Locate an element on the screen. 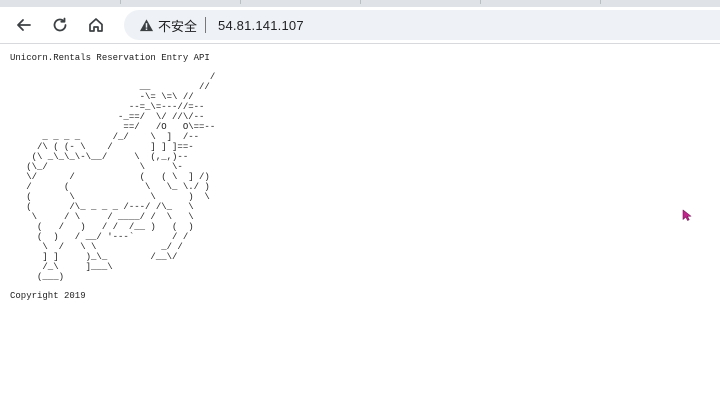  back-button is located at coordinates (24, 25).